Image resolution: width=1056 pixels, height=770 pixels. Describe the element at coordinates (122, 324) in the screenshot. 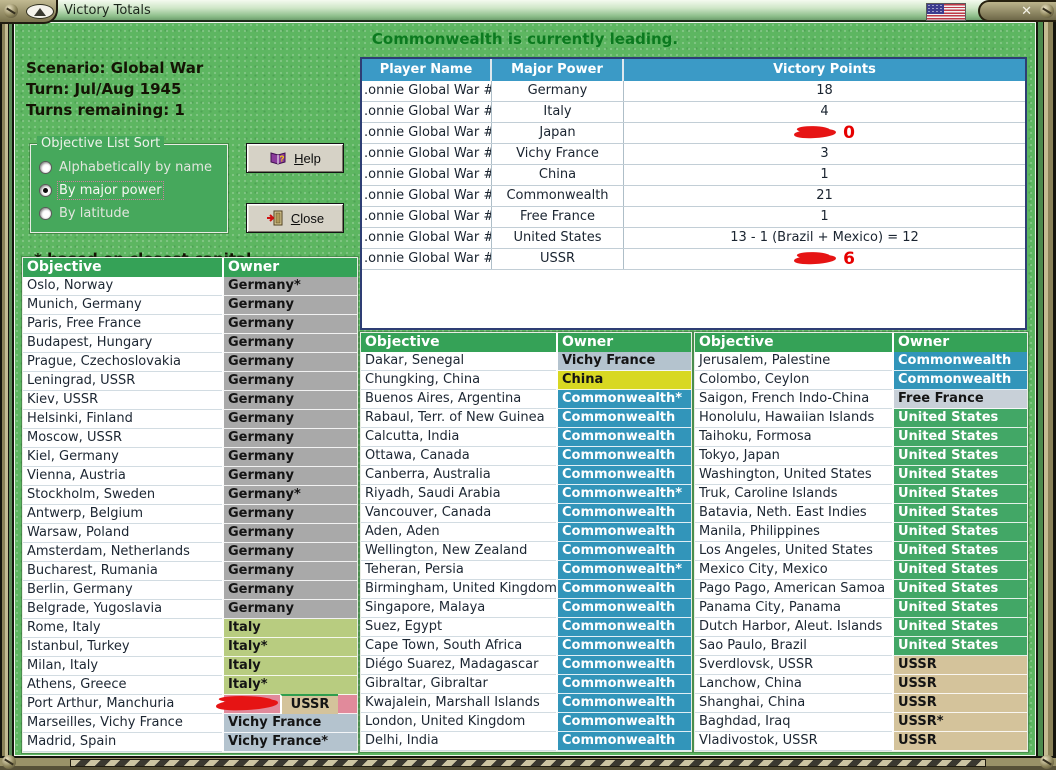

I see `objective-cell: Paris, Free France` at that location.